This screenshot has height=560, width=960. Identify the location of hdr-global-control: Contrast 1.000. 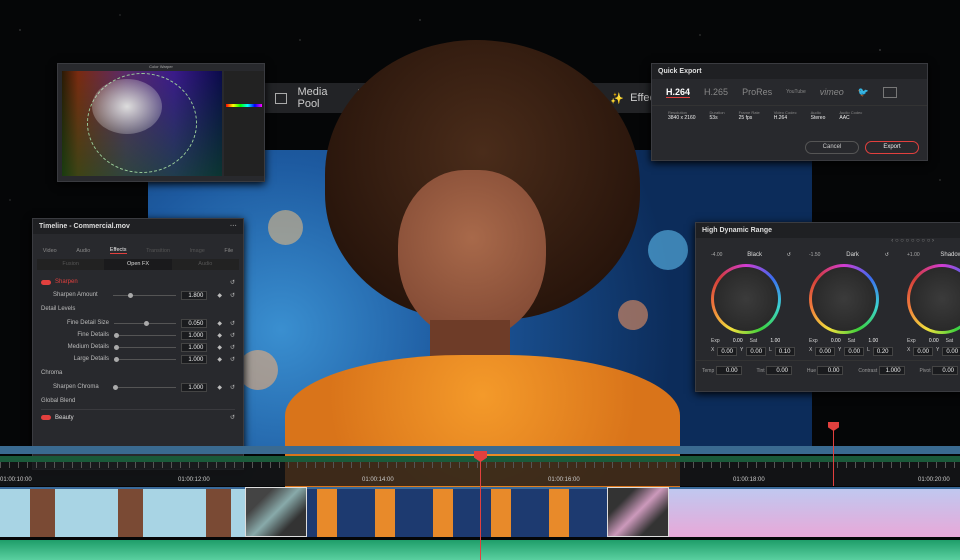
(881, 370).